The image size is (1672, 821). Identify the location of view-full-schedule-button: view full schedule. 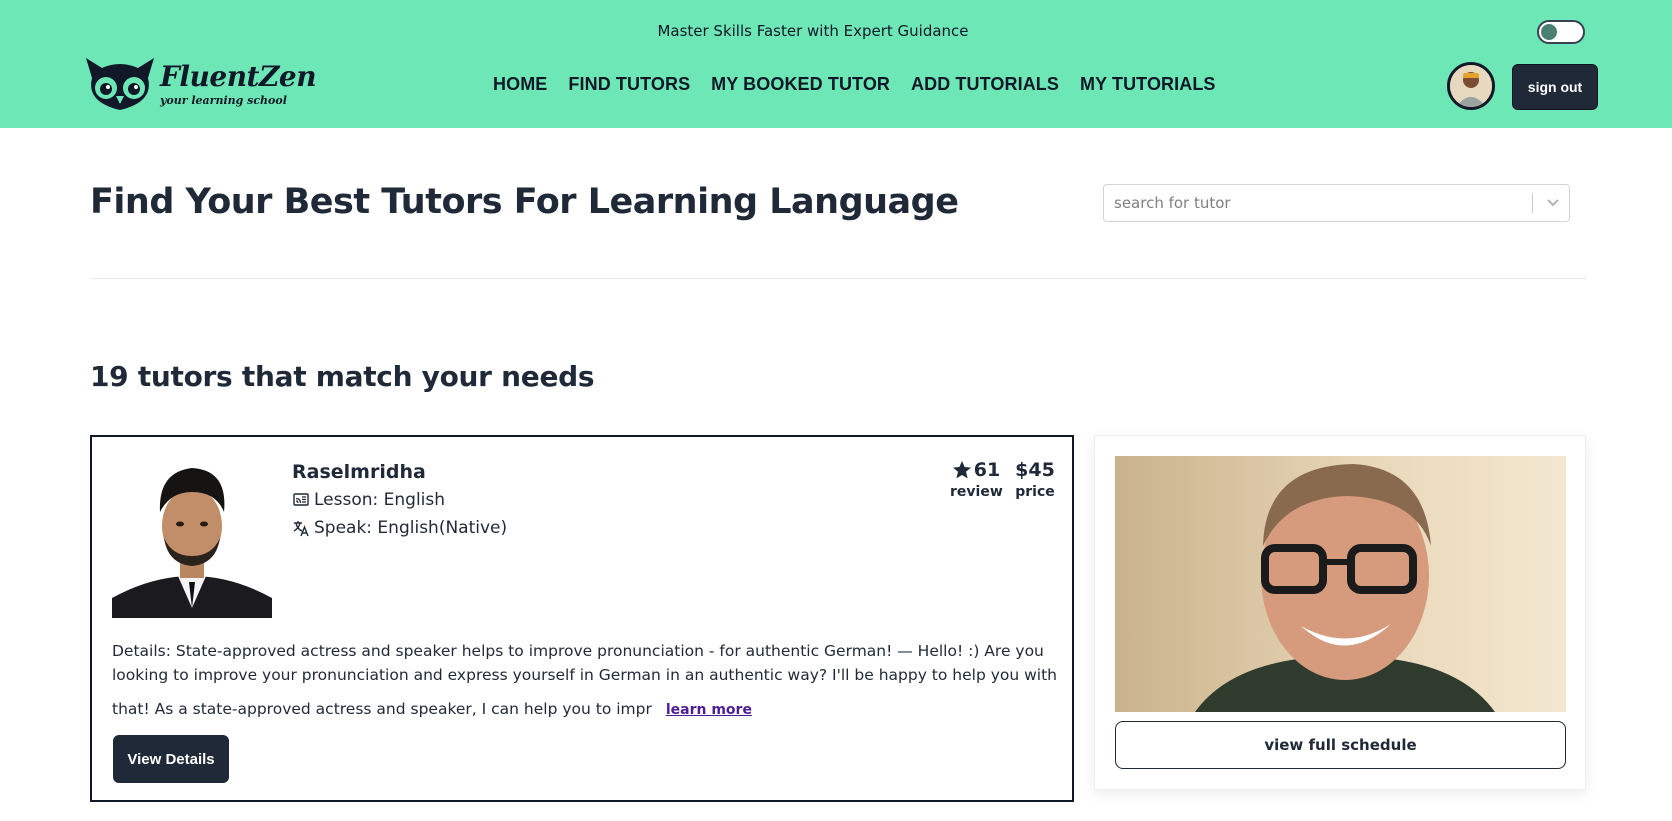
(1340, 745).